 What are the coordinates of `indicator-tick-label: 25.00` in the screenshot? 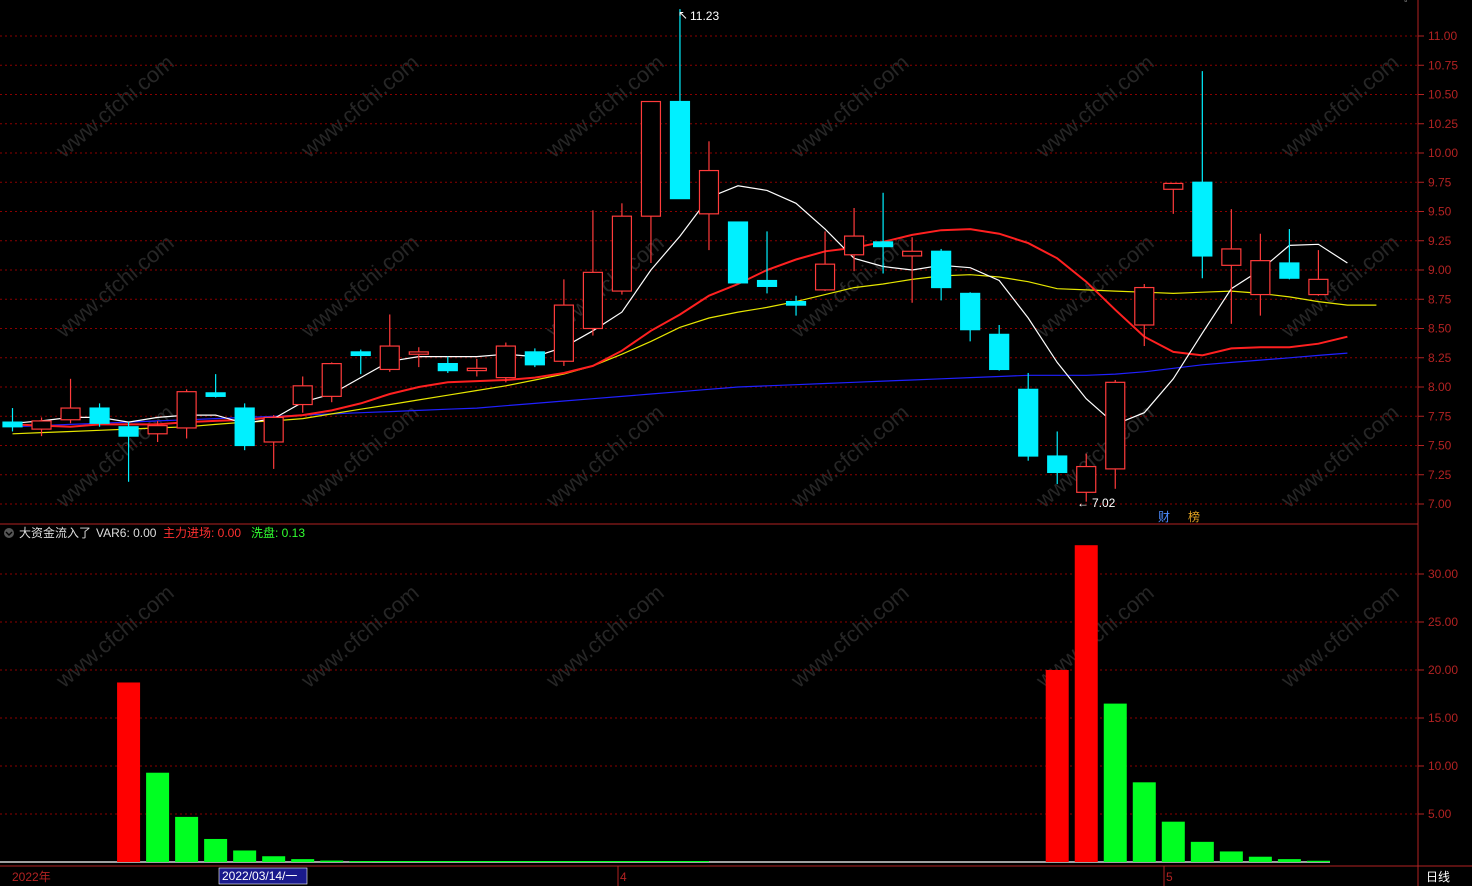 It's located at (1443, 622).